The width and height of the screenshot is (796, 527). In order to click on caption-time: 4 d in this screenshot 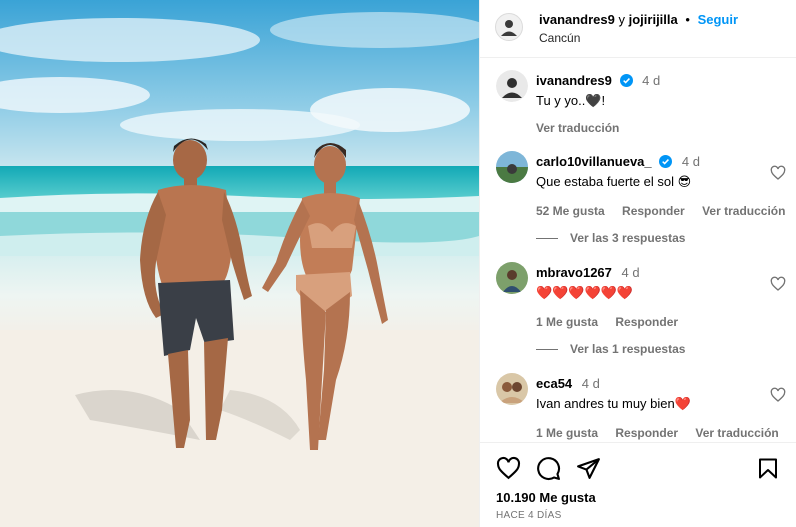, I will do `click(651, 80)`.